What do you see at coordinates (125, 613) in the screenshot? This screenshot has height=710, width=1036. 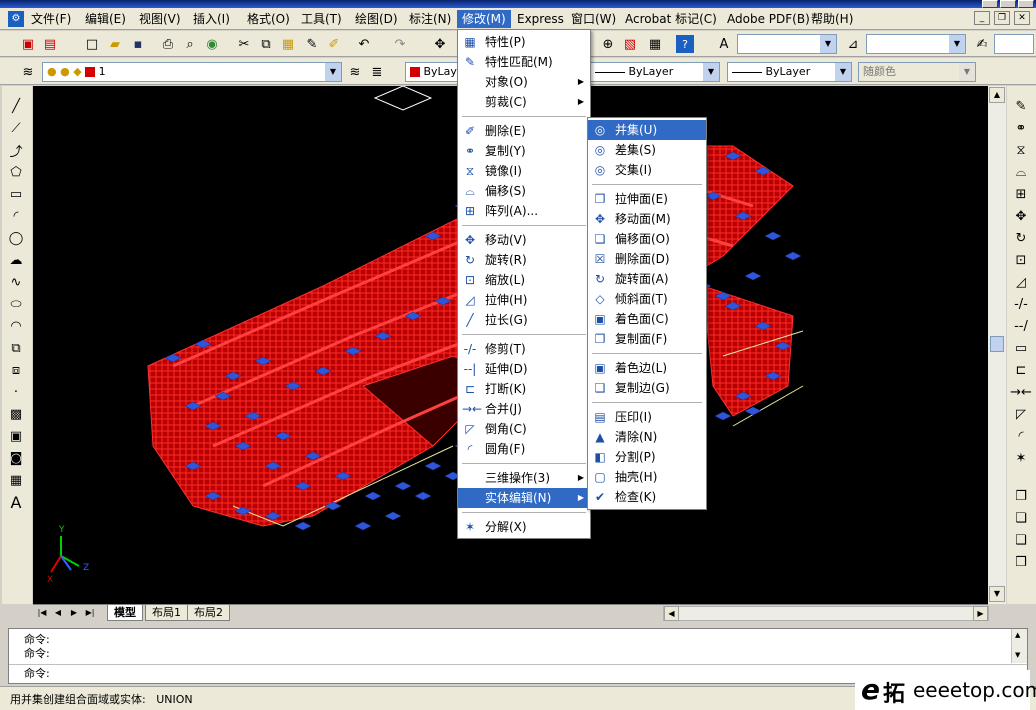 I see `tab-model: 模型` at bounding box center [125, 613].